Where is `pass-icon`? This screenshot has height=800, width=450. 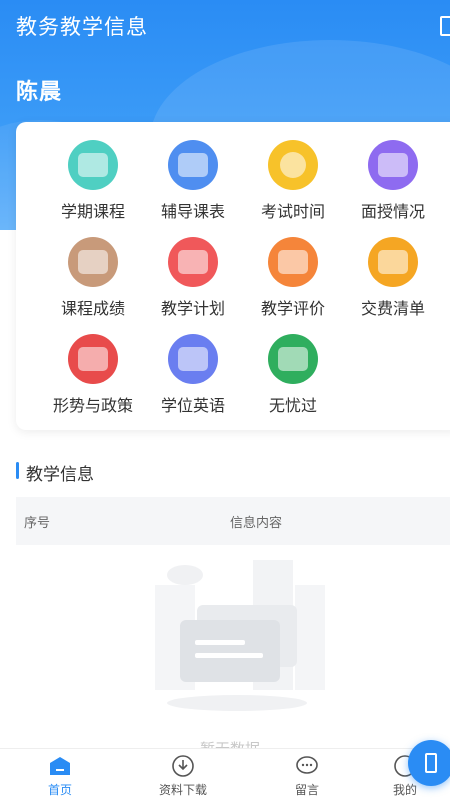
pass-icon is located at coordinates (293, 359).